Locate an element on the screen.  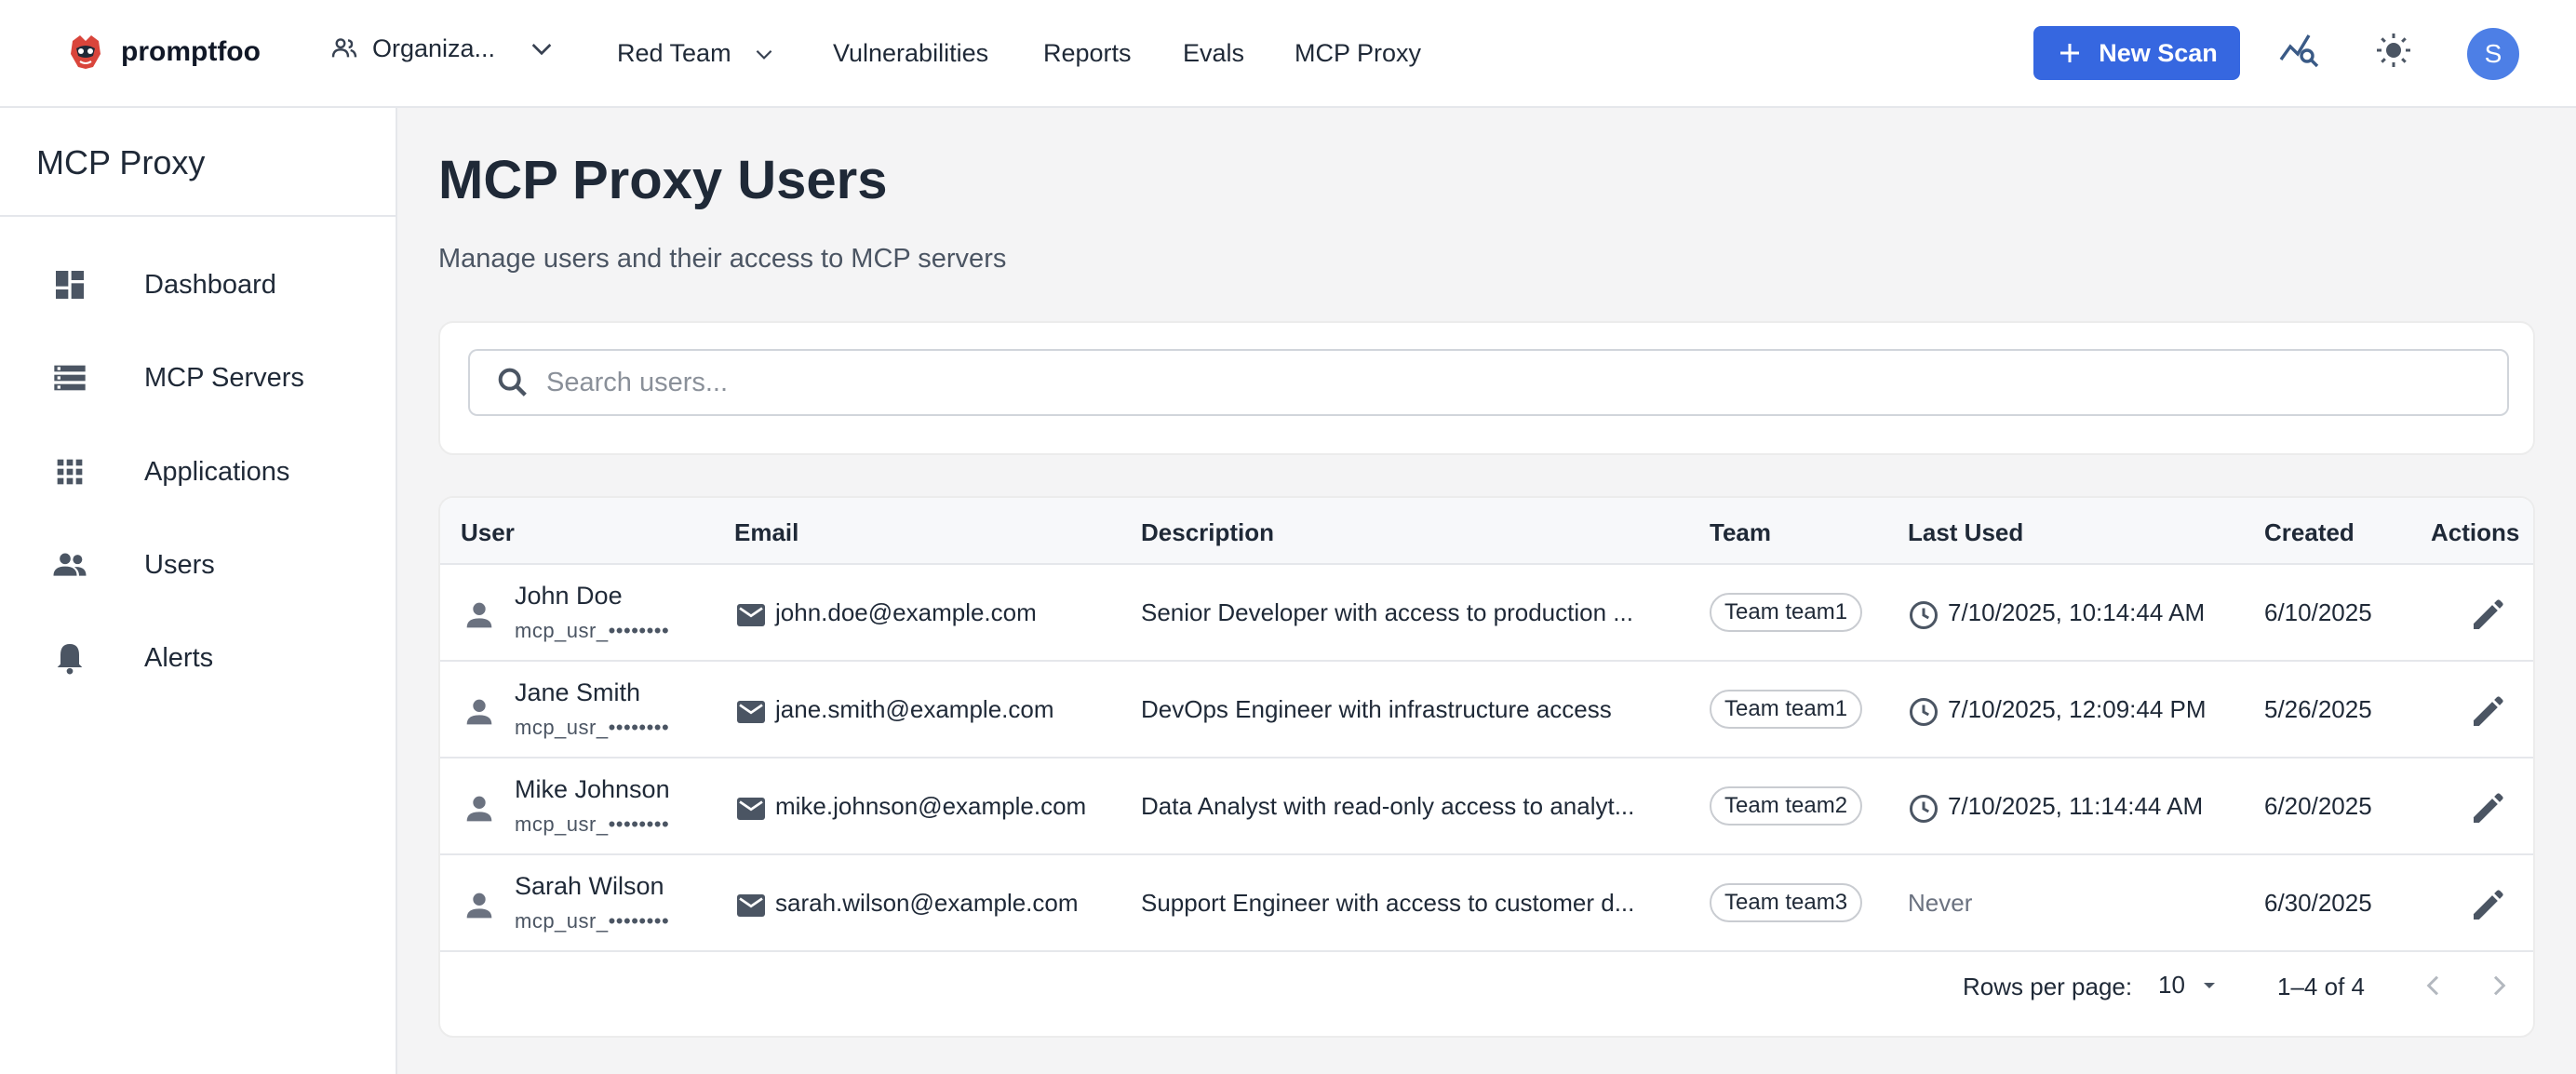
user-name: Jane Smith is located at coordinates (578, 692).